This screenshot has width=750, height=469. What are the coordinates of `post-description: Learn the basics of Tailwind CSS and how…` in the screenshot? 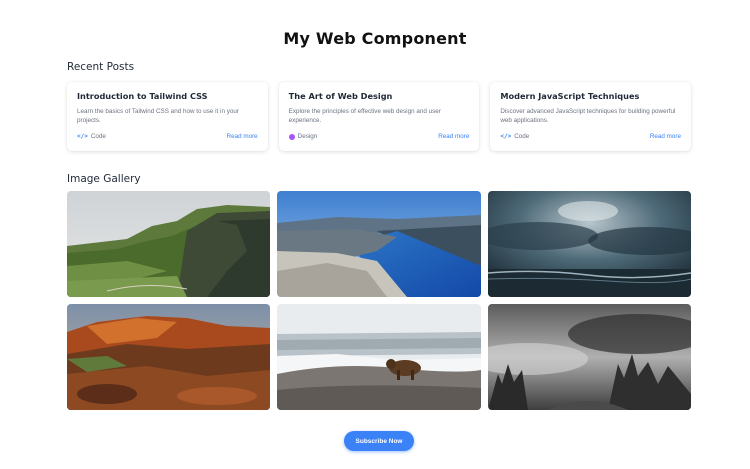 It's located at (158, 116).